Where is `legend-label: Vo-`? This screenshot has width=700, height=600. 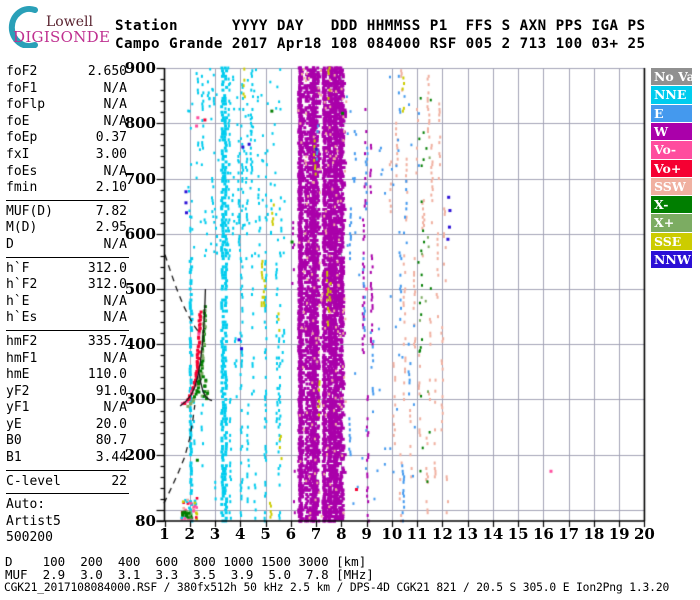 legend-label: Vo- is located at coordinates (665, 150).